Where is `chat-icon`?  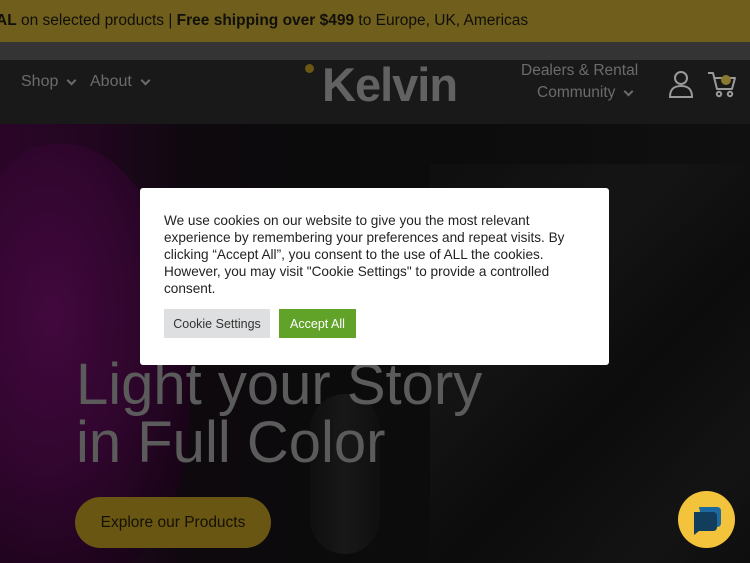
chat-icon is located at coordinates (707, 520).